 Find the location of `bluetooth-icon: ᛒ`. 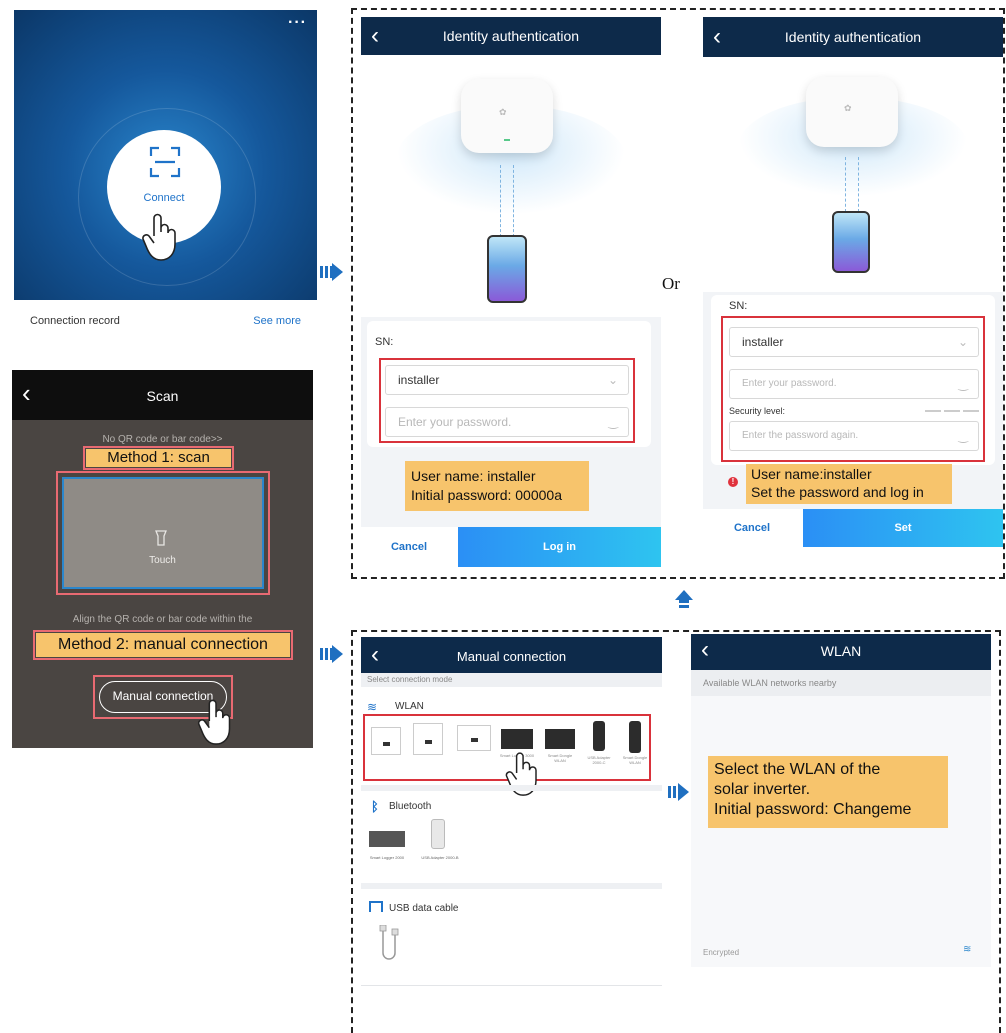

bluetooth-icon: ᛒ is located at coordinates (375, 806).